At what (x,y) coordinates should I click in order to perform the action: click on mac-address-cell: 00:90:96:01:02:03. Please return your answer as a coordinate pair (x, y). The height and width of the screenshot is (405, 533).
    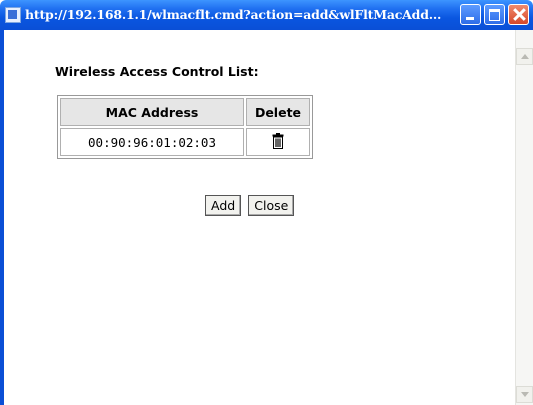
    Looking at the image, I should click on (152, 142).